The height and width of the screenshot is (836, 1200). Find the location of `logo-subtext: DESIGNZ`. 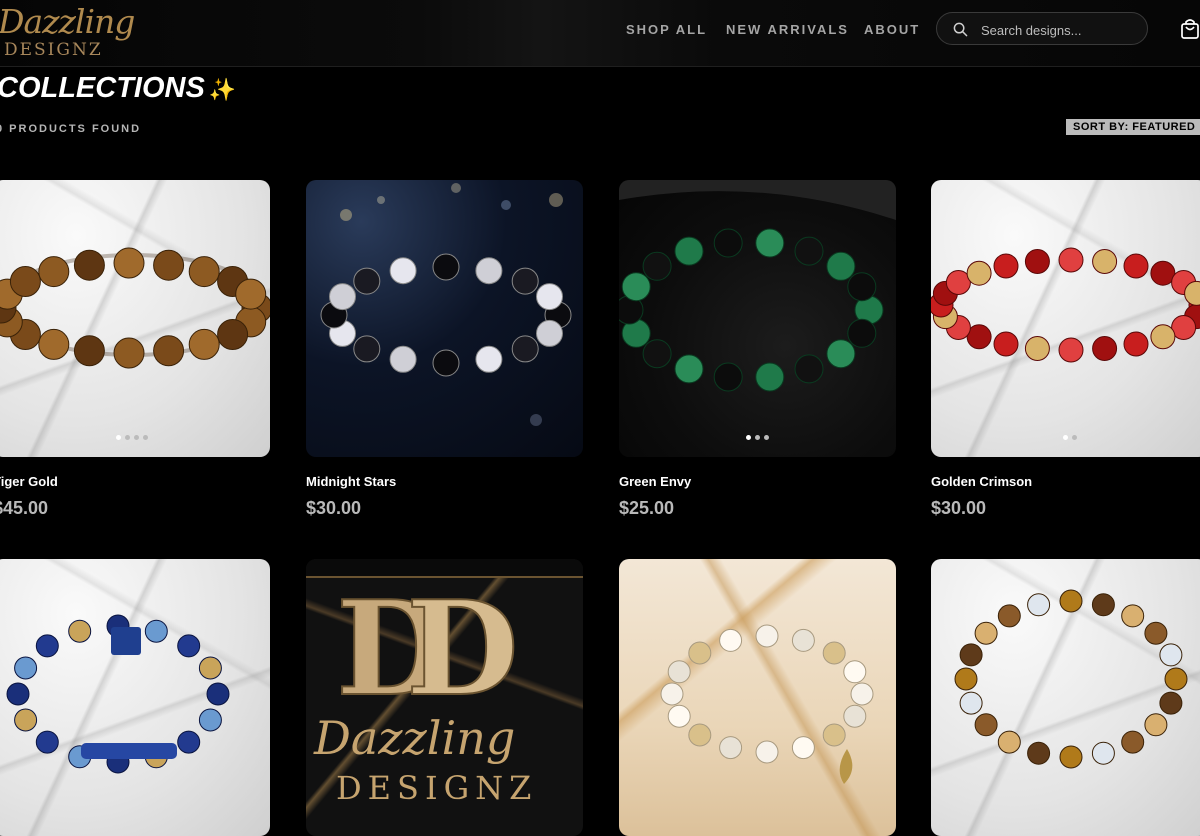

logo-subtext: DESIGNZ is located at coordinates (53, 50).